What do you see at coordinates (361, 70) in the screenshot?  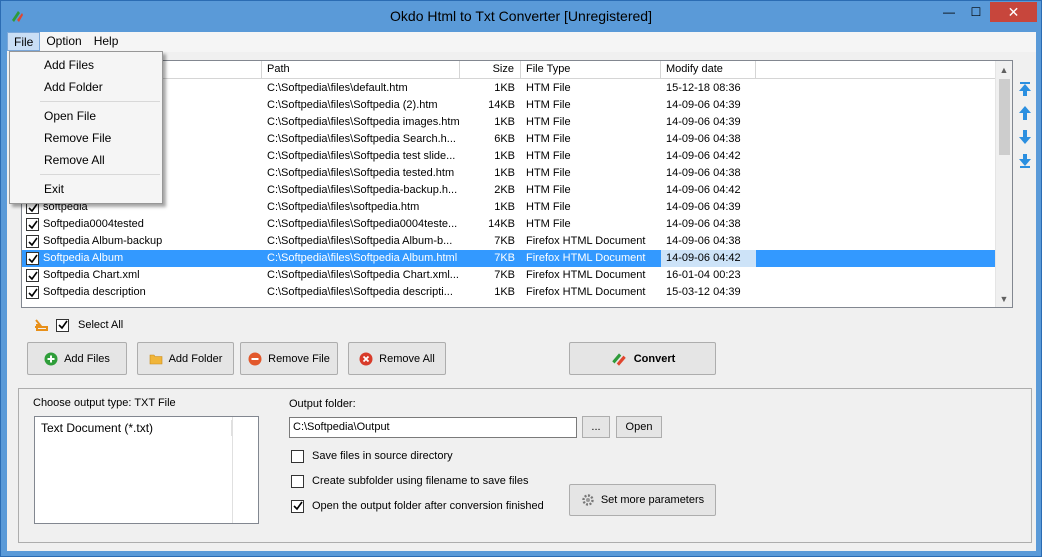 I see `column-path: Path` at bounding box center [361, 70].